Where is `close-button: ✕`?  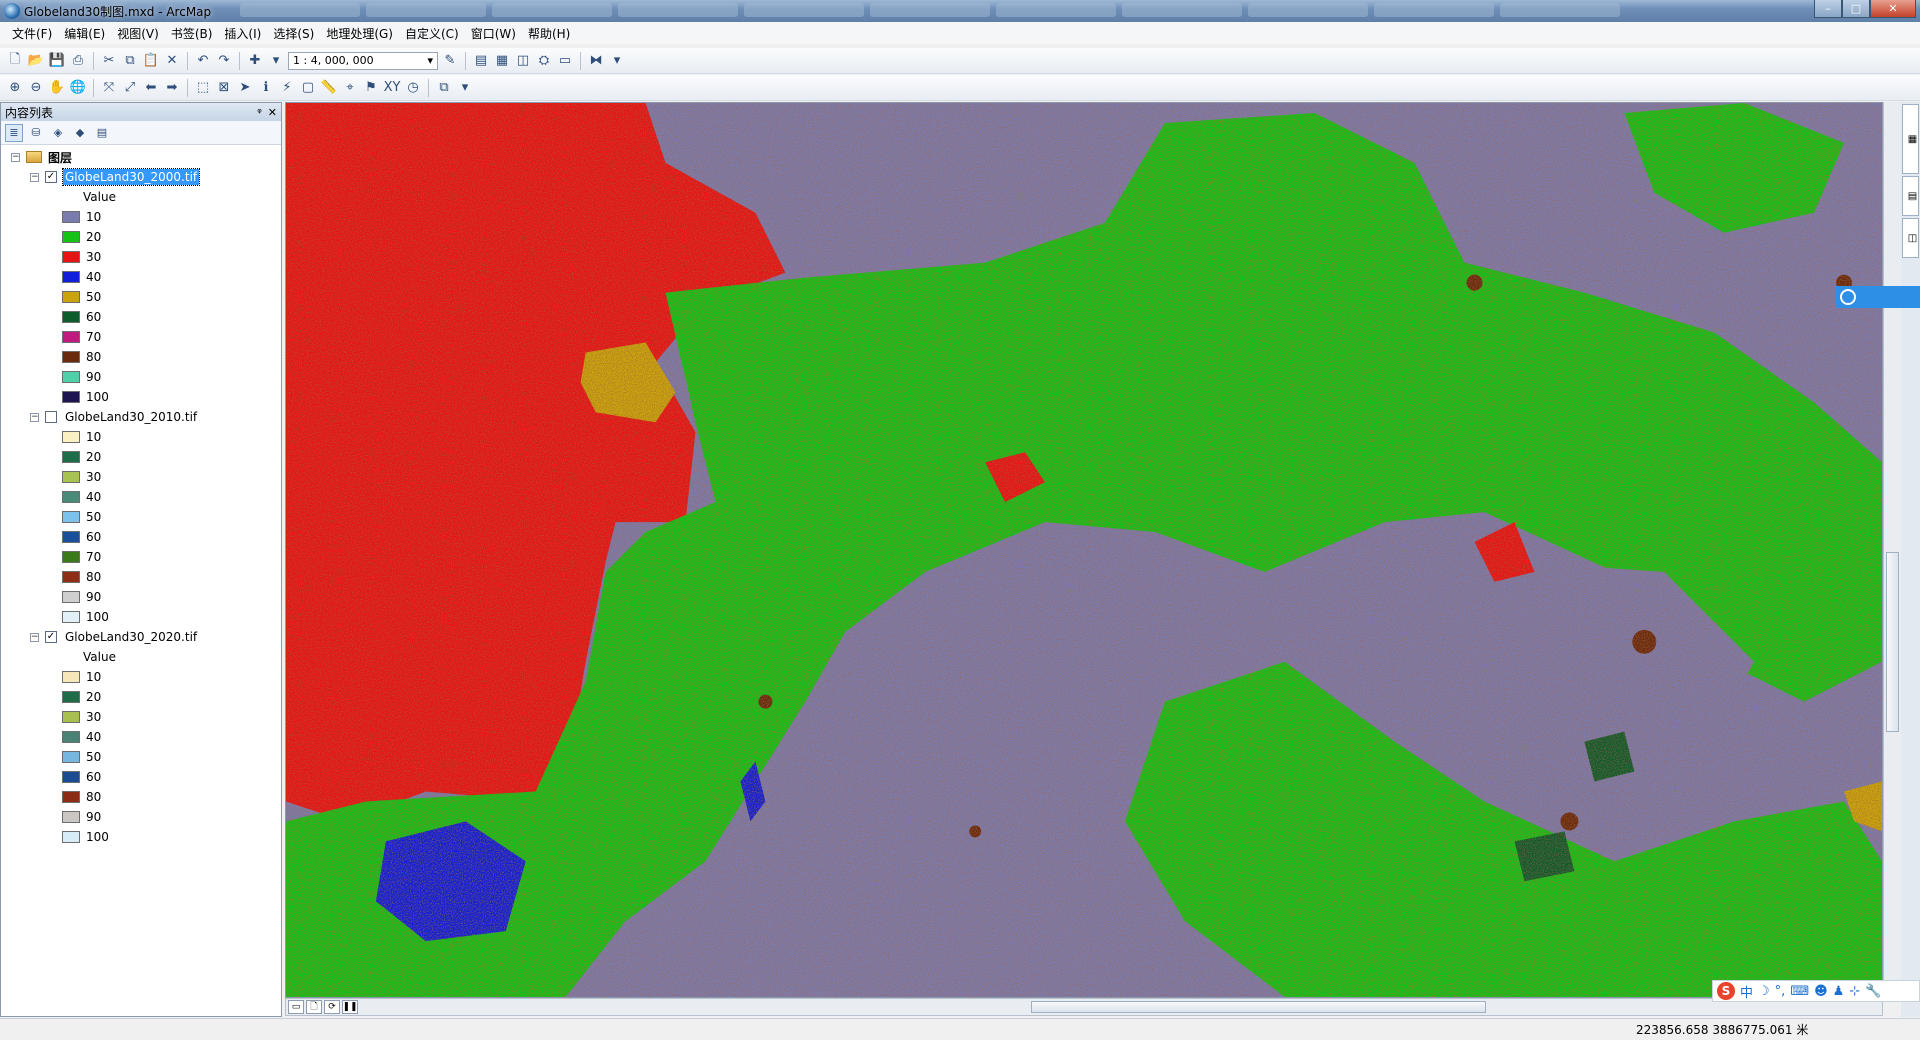 close-button: ✕ is located at coordinates (1893, 9).